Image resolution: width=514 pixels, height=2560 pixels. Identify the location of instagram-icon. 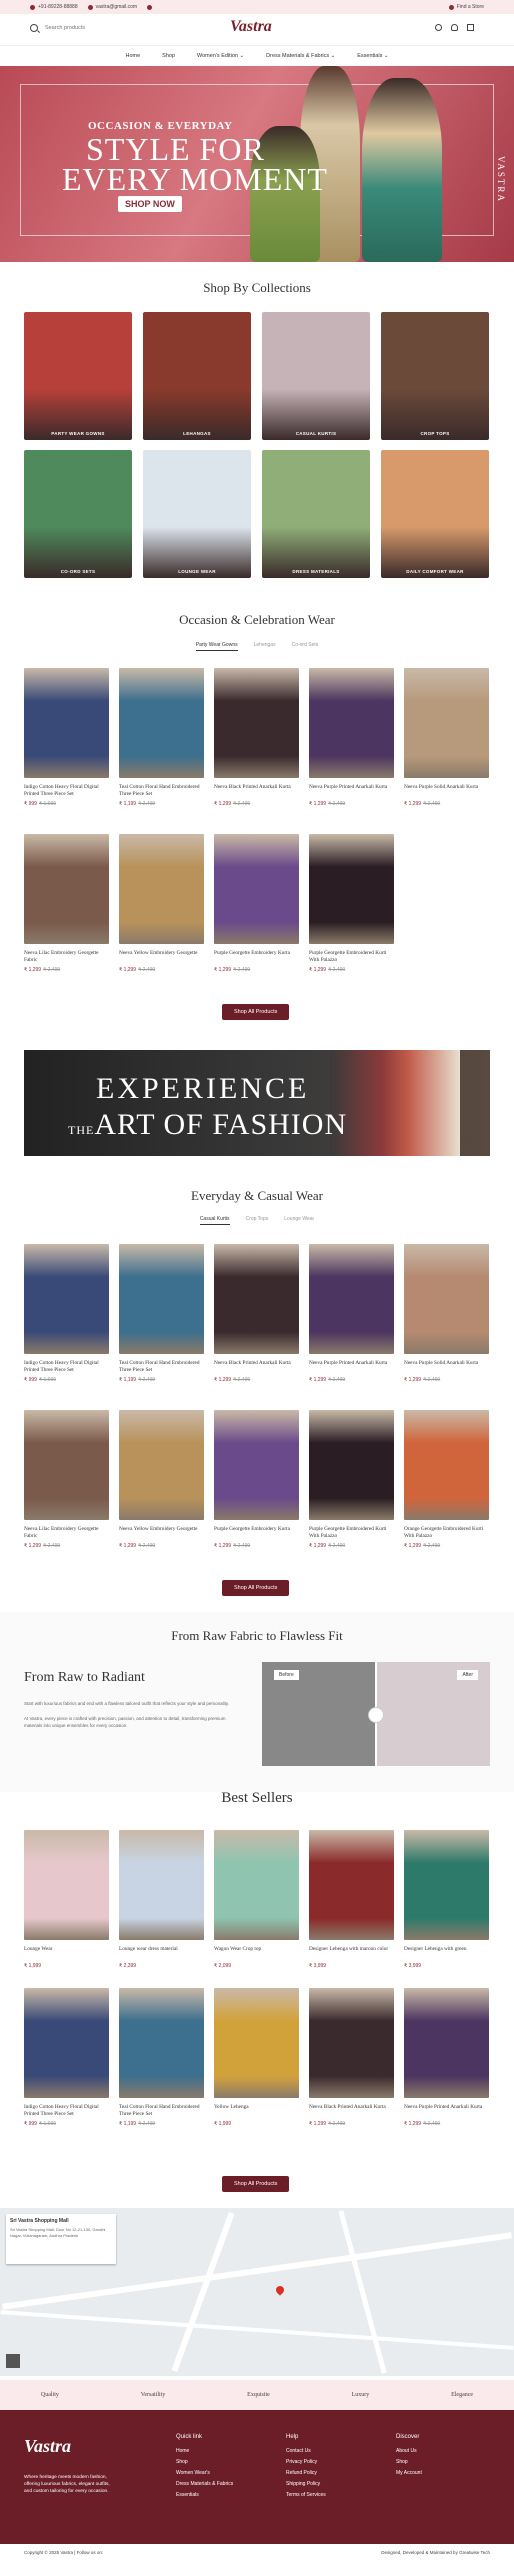
(150, 7).